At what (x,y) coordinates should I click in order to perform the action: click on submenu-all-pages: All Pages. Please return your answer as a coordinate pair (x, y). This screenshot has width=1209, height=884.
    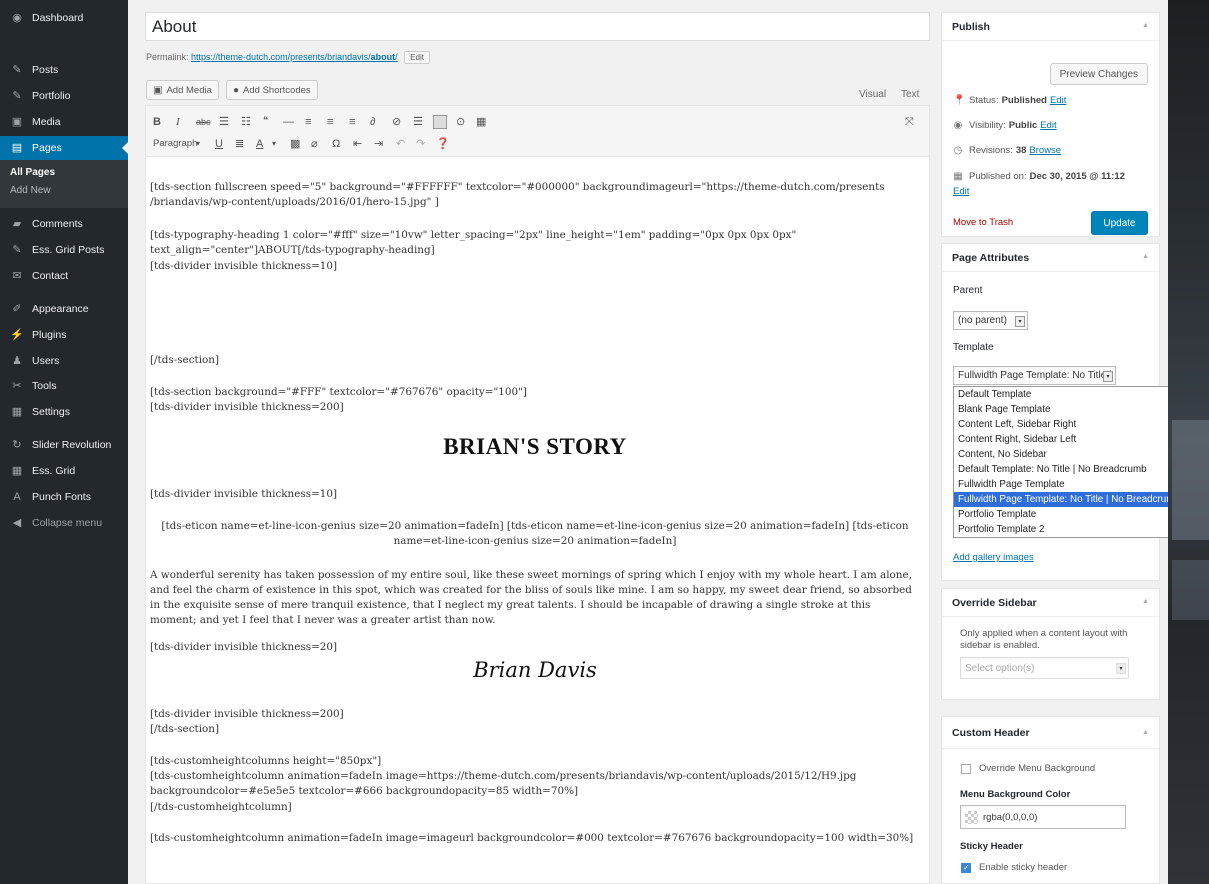
    Looking at the image, I should click on (32, 172).